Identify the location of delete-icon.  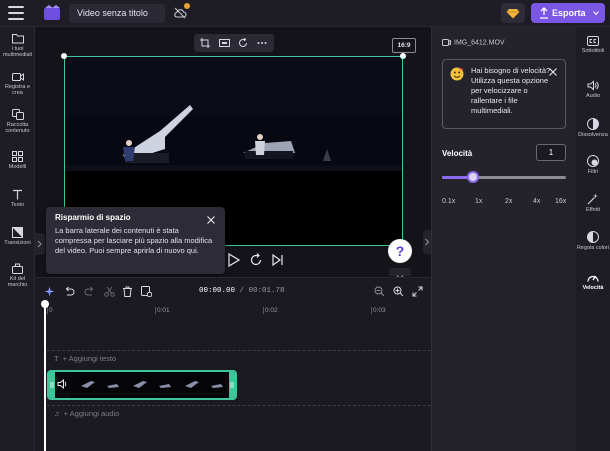
(127, 291).